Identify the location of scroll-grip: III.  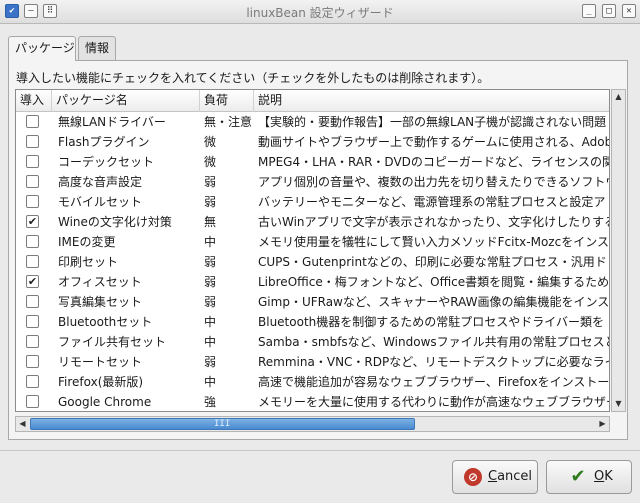
(222, 424).